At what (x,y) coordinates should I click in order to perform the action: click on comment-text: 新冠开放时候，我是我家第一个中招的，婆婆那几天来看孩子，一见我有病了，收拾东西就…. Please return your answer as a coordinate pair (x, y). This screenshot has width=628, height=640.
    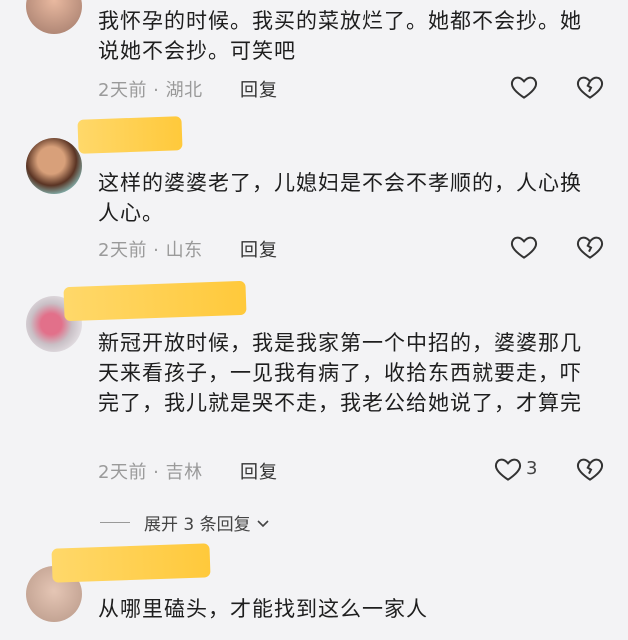
    Looking at the image, I should click on (340, 373).